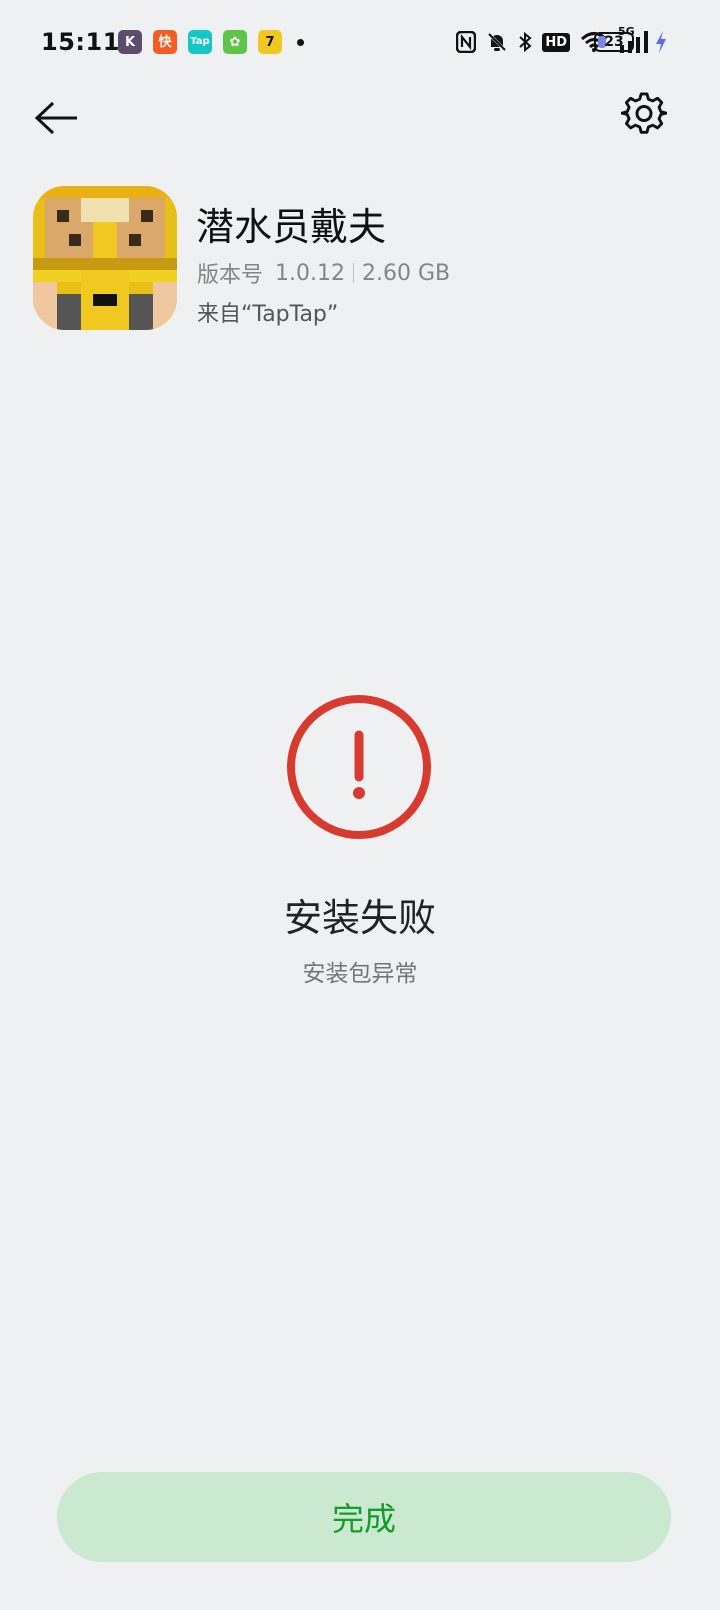 Image resolution: width=720 pixels, height=1610 pixels. I want to click on bluetooth-icon, so click(525, 42).